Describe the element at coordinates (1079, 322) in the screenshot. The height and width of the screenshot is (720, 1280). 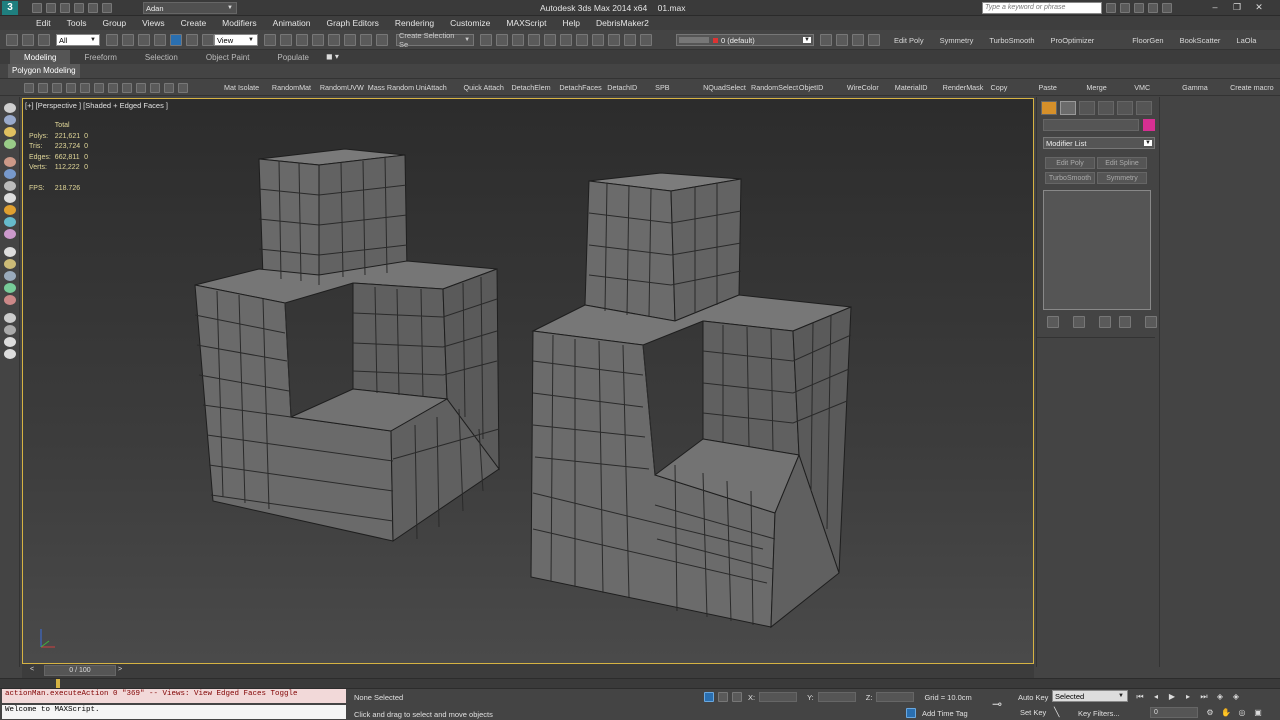
I see `show-end-result-icon` at that location.